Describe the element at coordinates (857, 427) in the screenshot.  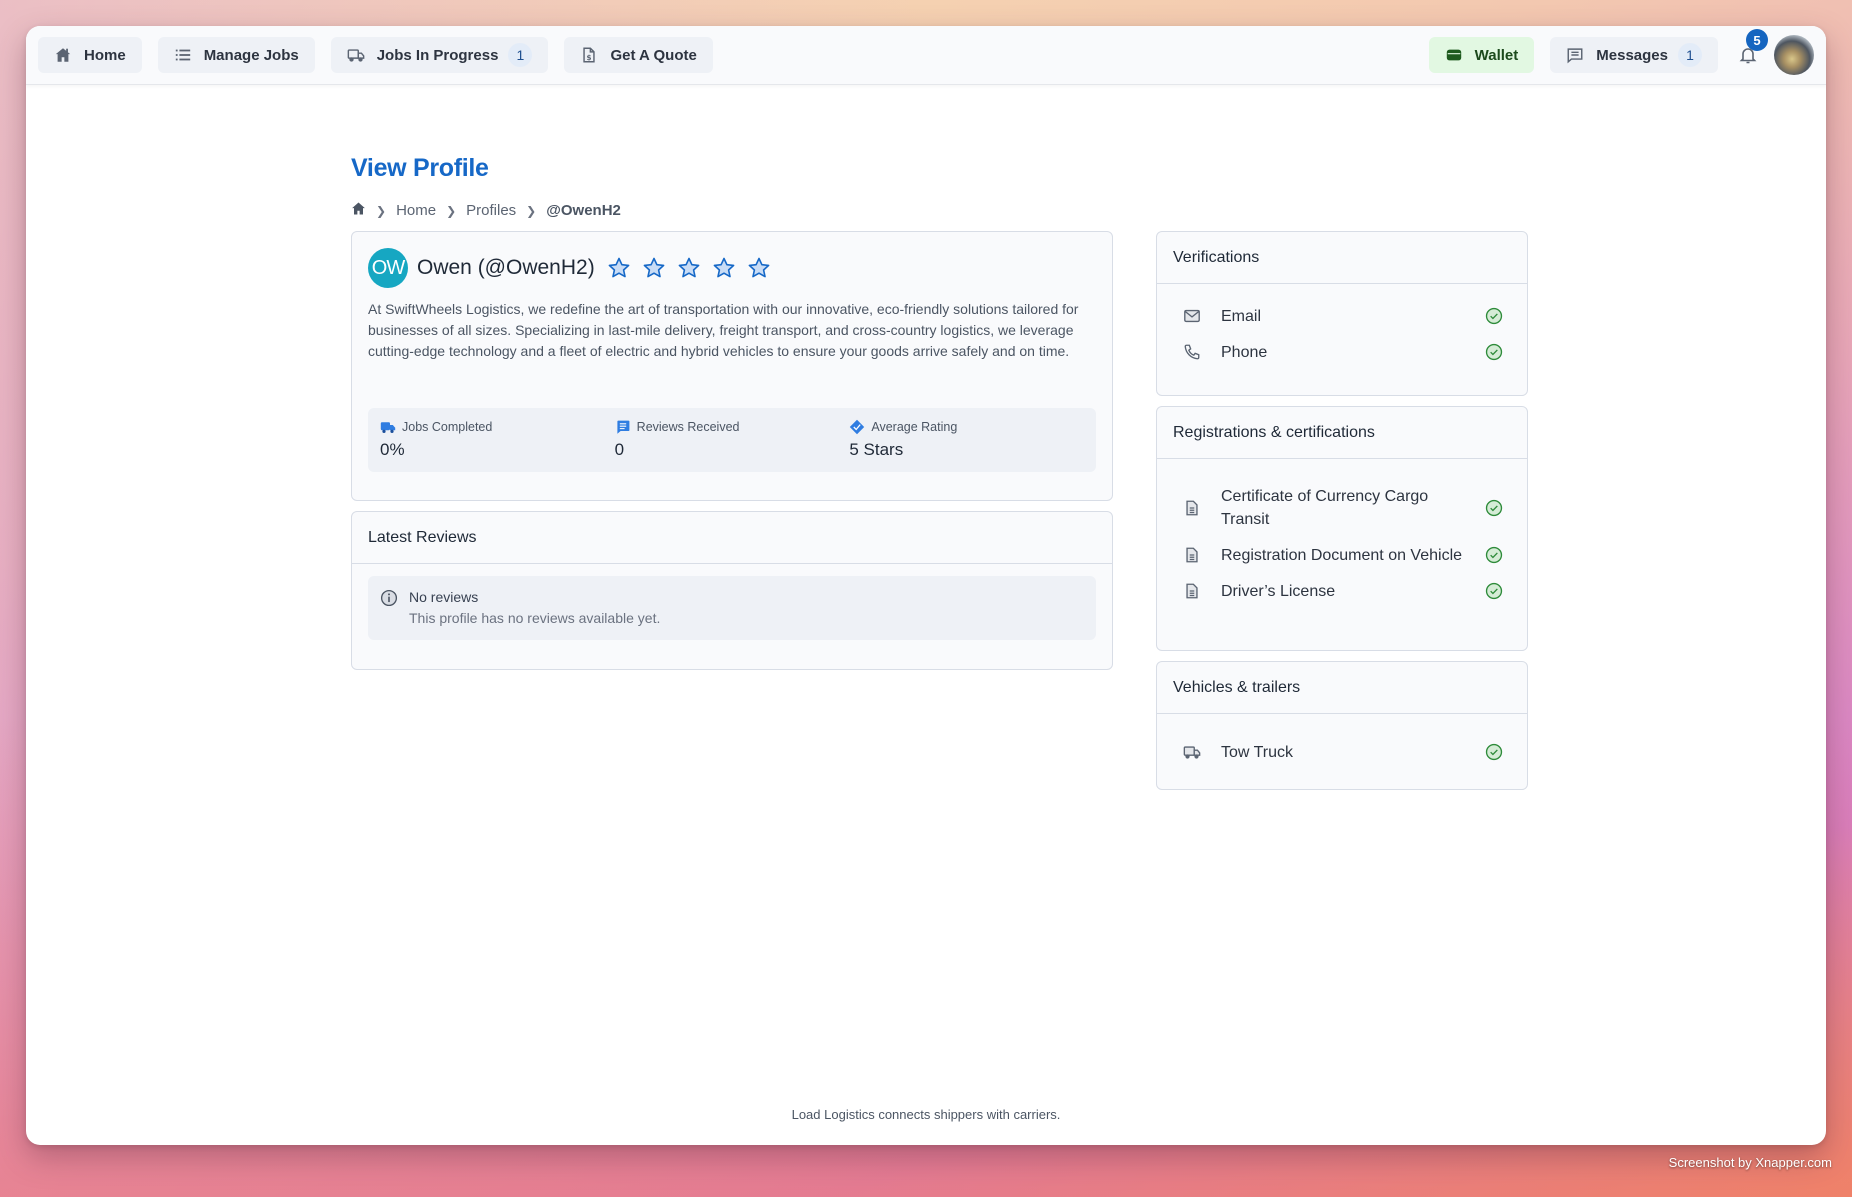
I see `badge-icon` at that location.